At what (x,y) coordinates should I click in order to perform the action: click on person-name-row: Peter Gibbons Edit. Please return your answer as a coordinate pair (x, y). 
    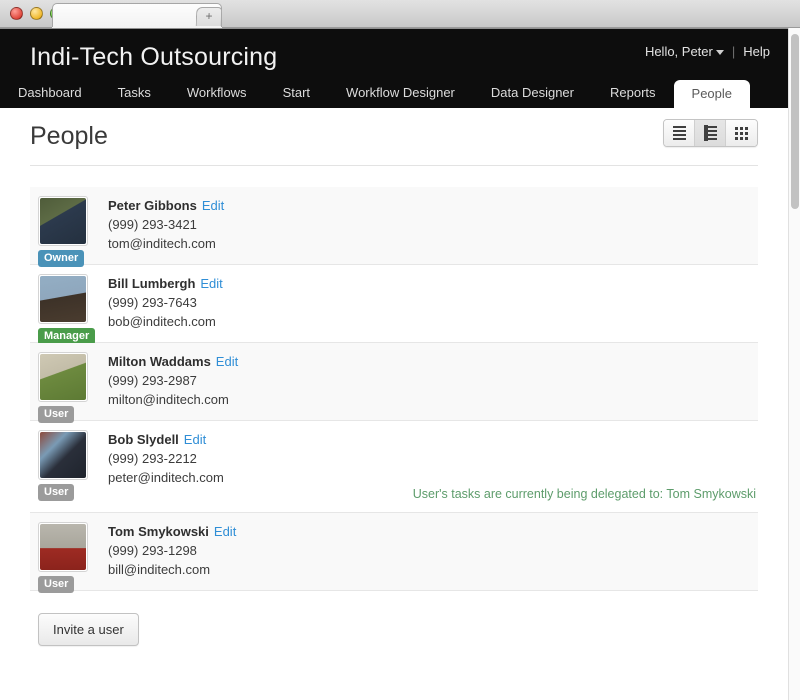
    Looking at the image, I should click on (166, 206).